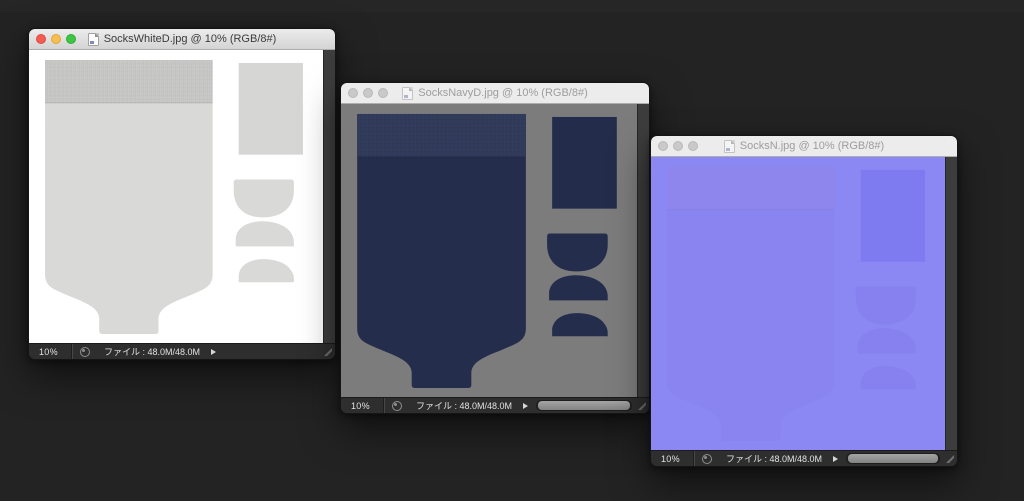  I want to click on window-title-label: SocksWhiteD.jpg @ 10% (RGB/8#), so click(190, 39).